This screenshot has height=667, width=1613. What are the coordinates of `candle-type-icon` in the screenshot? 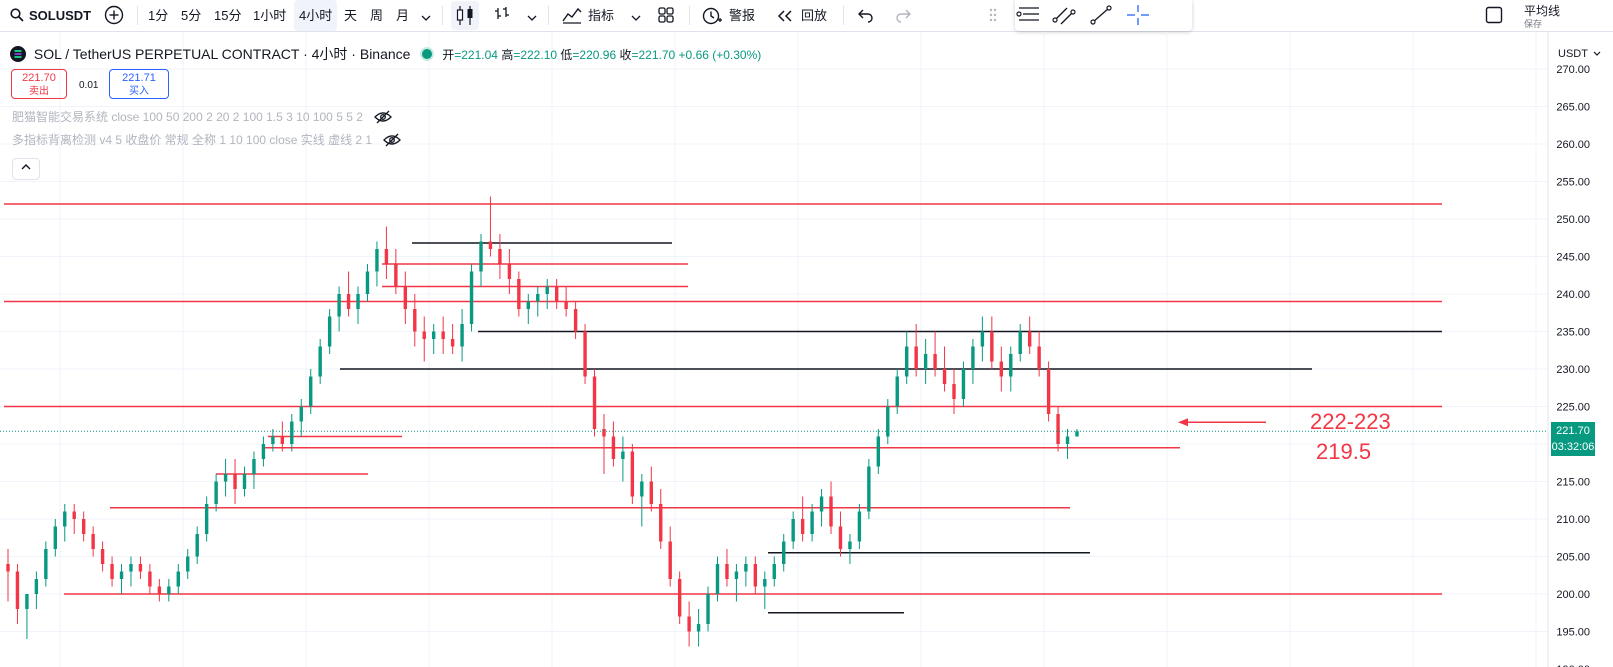 It's located at (465, 15).